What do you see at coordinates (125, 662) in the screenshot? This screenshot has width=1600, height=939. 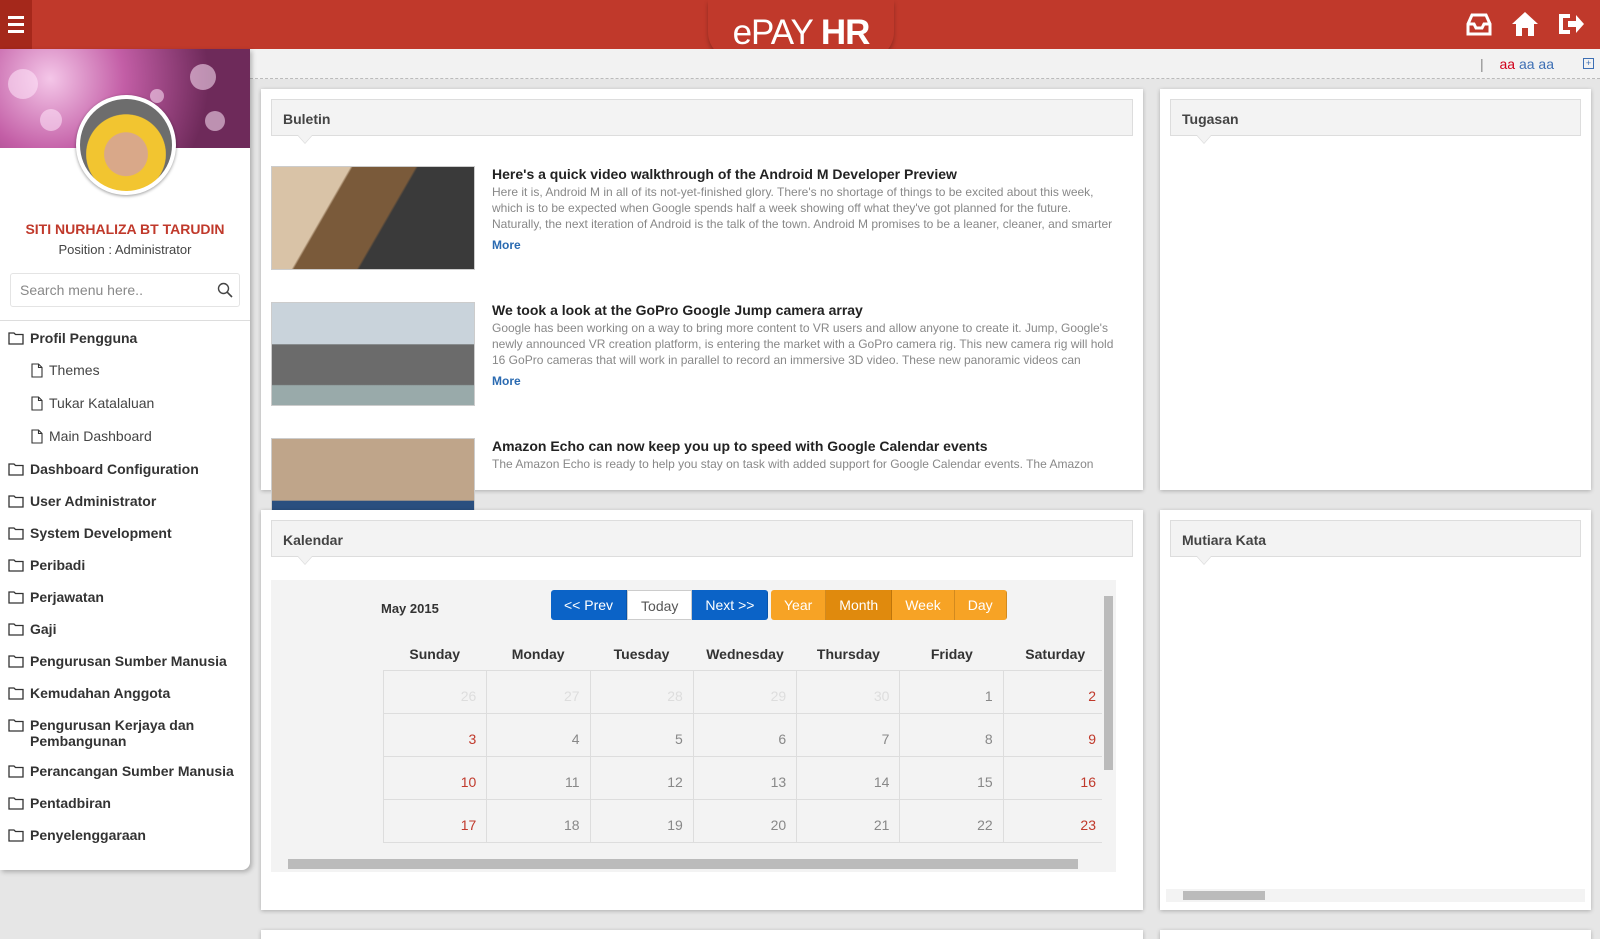 I see `sidebar-item-10: Pengurusan Sumber Manusia` at bounding box center [125, 662].